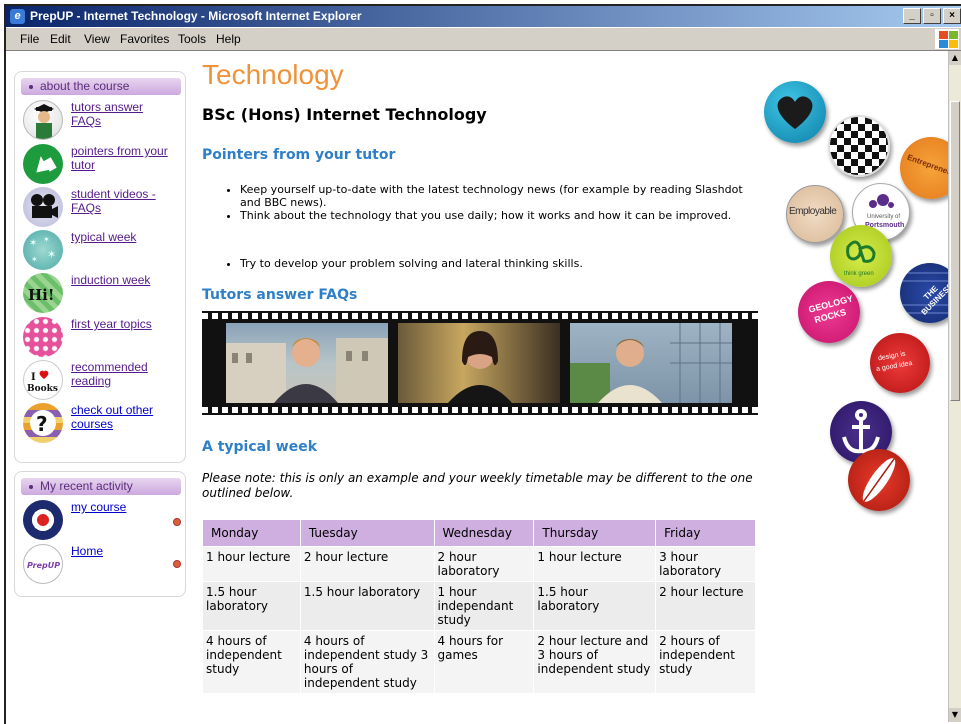  I want to click on sidebar-item-student-videos: student videos -FAQs, so click(103, 208).